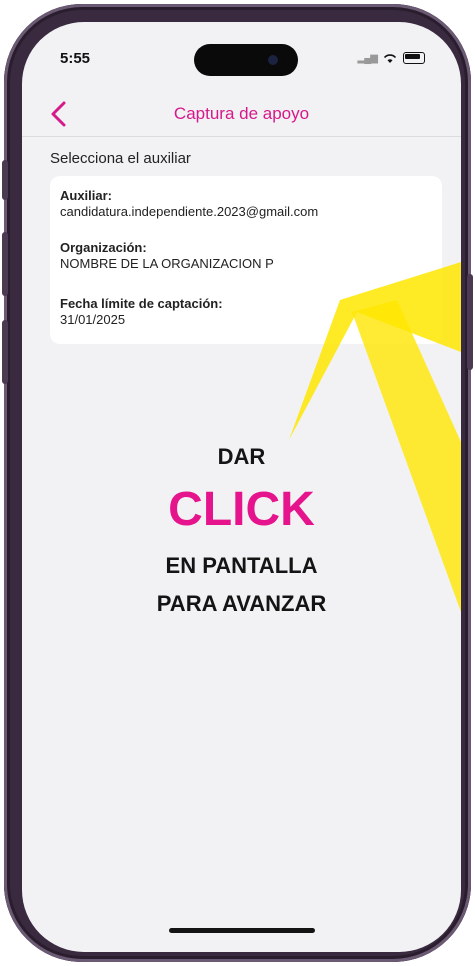  I want to click on wifi-icon, so click(390, 58).